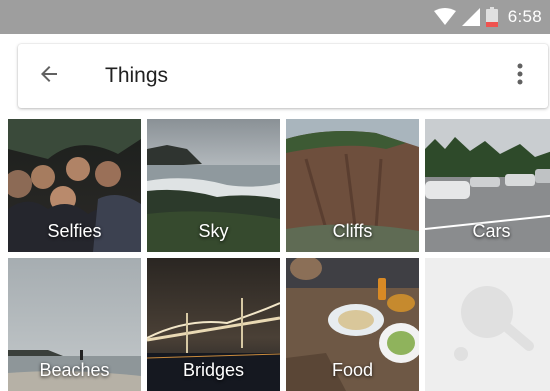 The width and height of the screenshot is (550, 391). I want to click on battery-low-icon, so click(491, 17).